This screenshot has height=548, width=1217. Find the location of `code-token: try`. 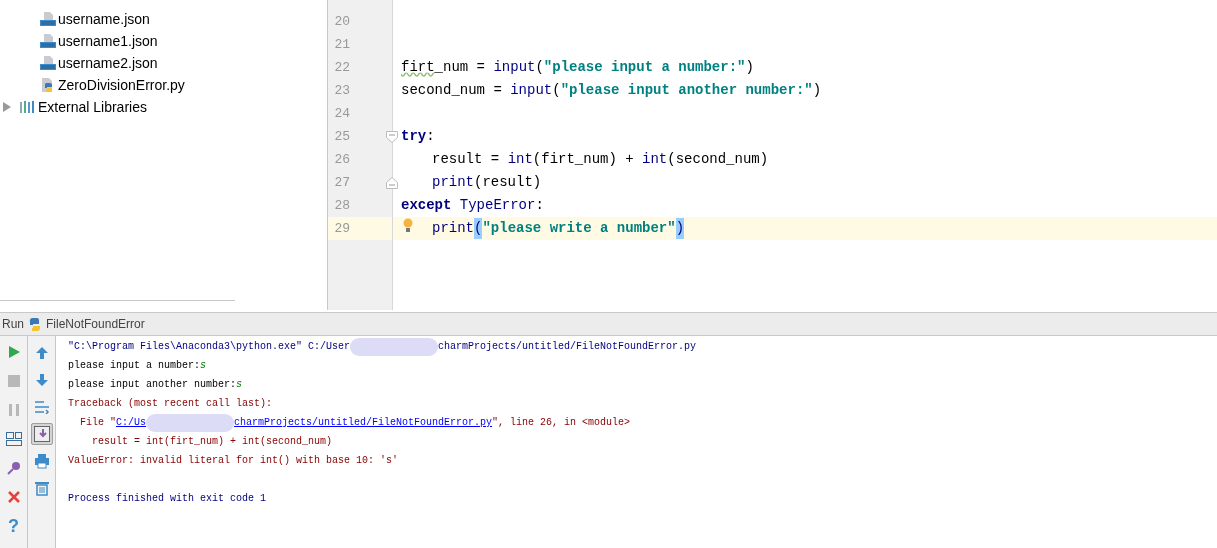

code-token: try is located at coordinates (414, 136).